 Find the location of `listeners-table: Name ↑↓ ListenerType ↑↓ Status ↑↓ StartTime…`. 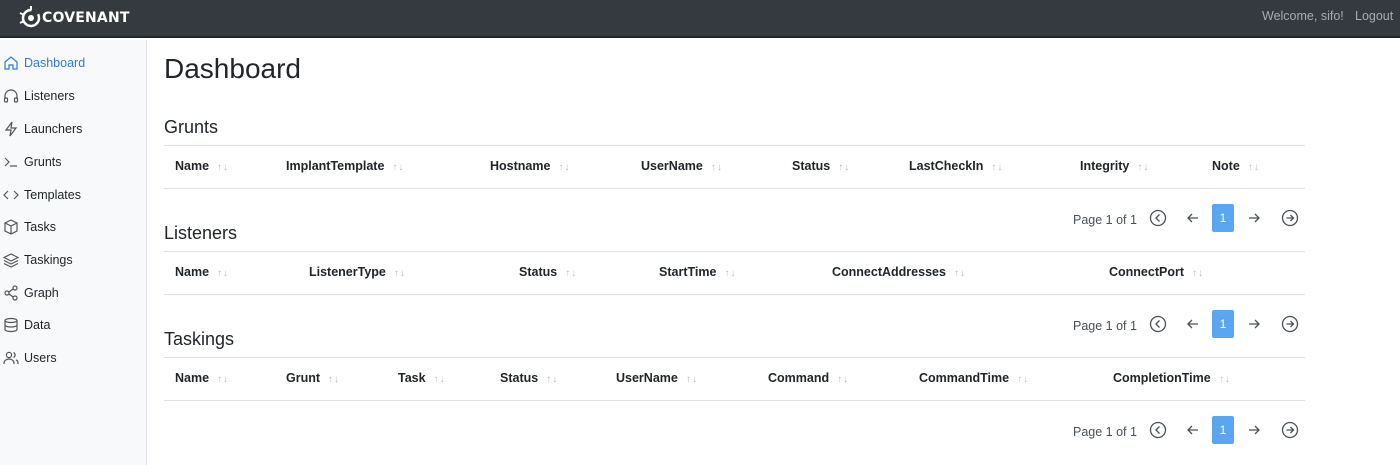

listeners-table: Name ↑↓ ListenerType ↑↓ Status ↑↓ StartTime… is located at coordinates (734, 273).